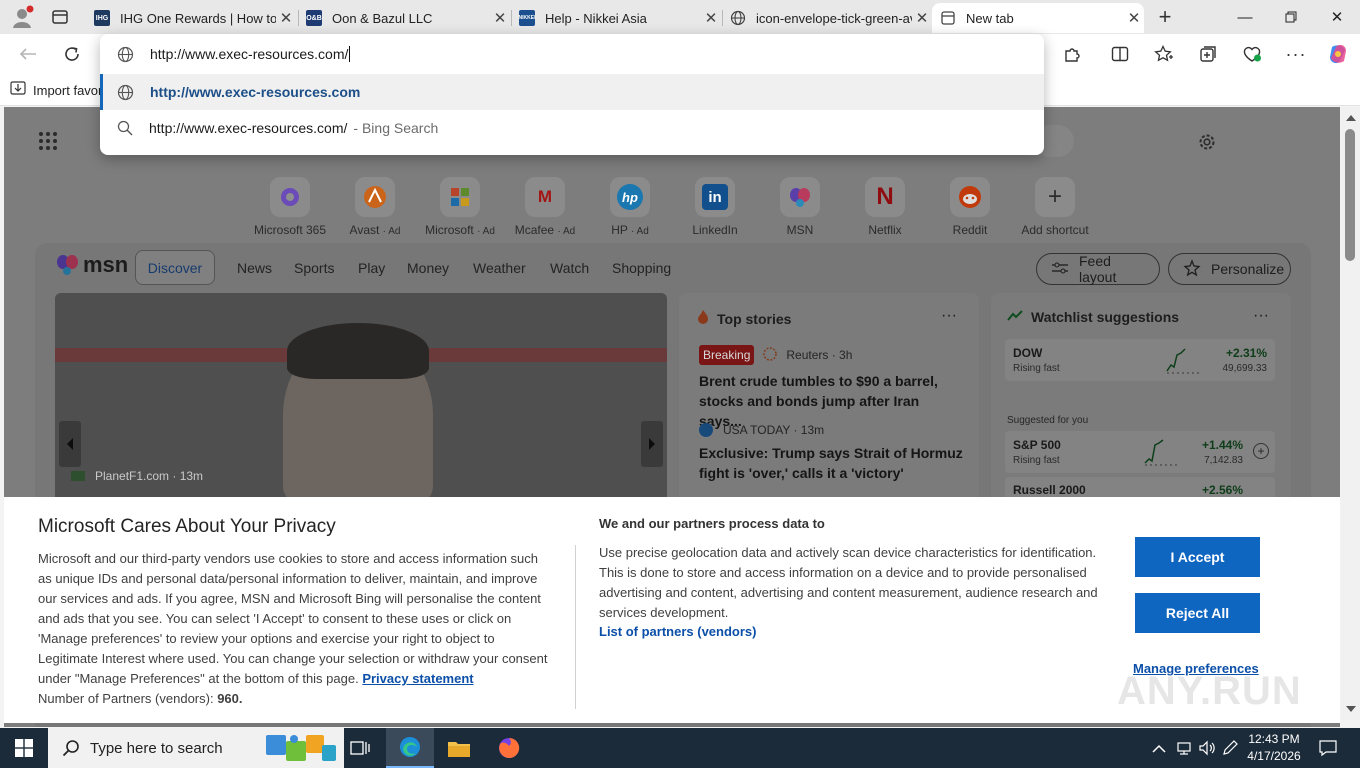  What do you see at coordinates (191, 18) in the screenshot?
I see `tab-ihg: IHG IHG One Rewards | How to k ✕` at bounding box center [191, 18].